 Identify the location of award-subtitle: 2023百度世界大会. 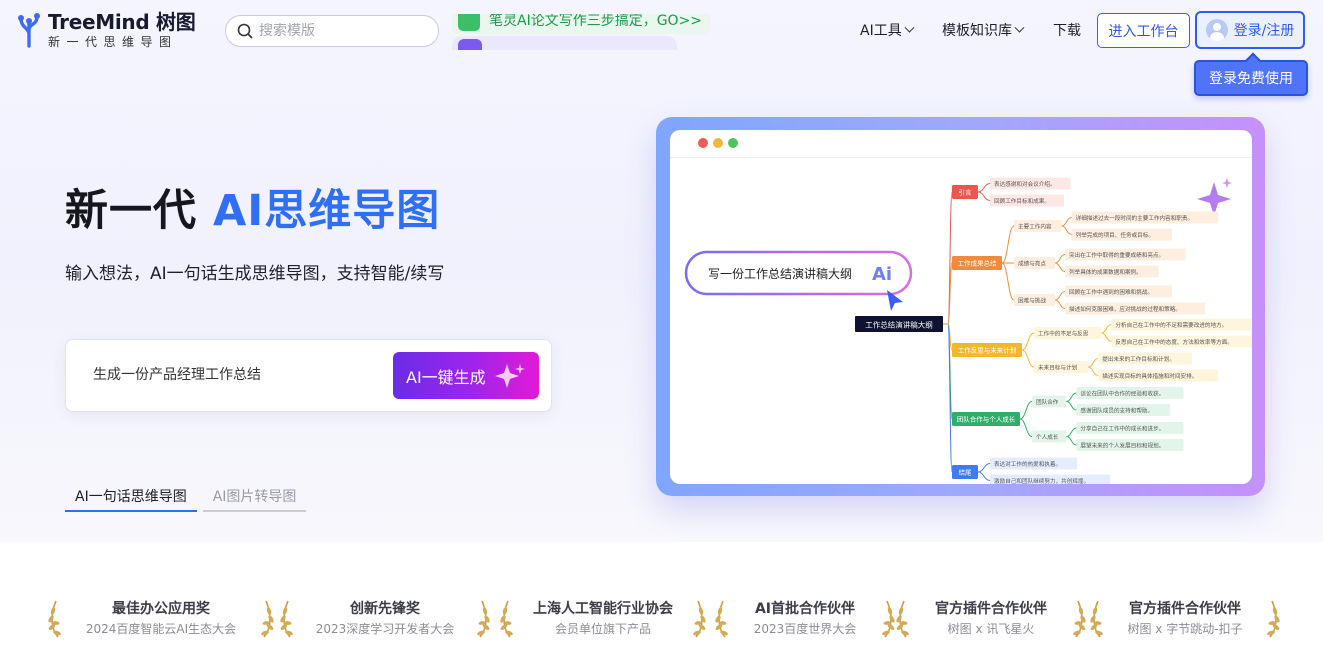
(805, 629).